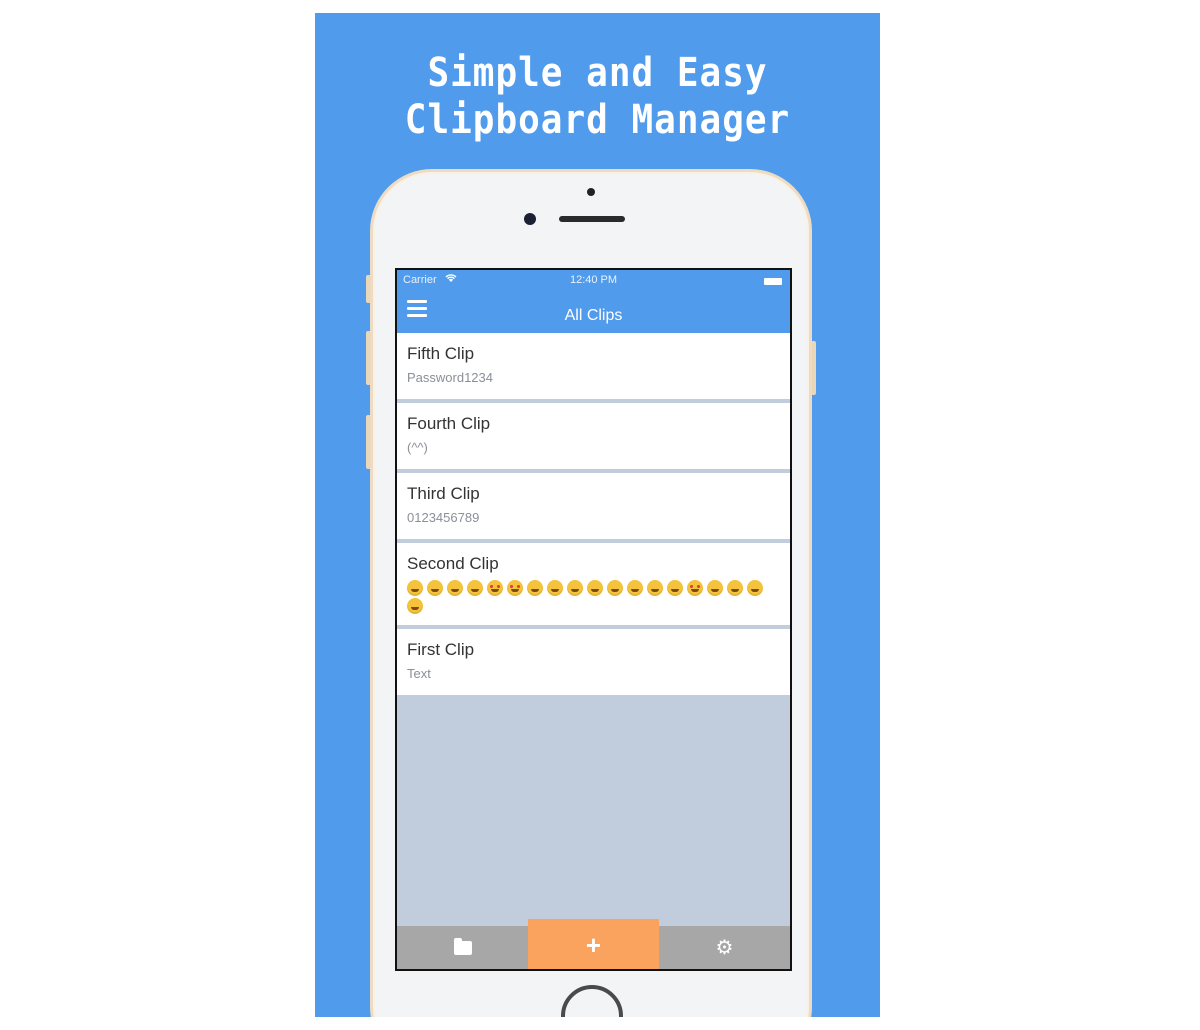 The image size is (1200, 1030). I want to click on navigation-bar: Carrier 12:40 PM All Clips, so click(593, 301).